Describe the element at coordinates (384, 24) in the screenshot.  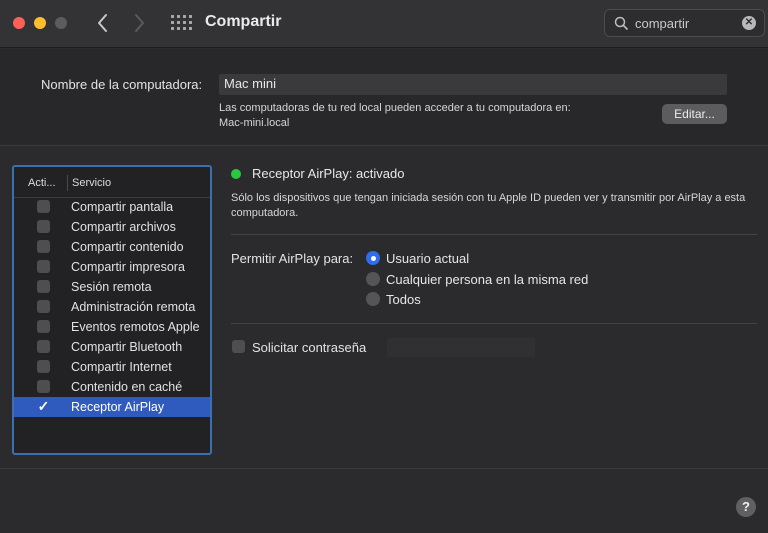
I see `title-bar: Compartir compartir ✕` at that location.